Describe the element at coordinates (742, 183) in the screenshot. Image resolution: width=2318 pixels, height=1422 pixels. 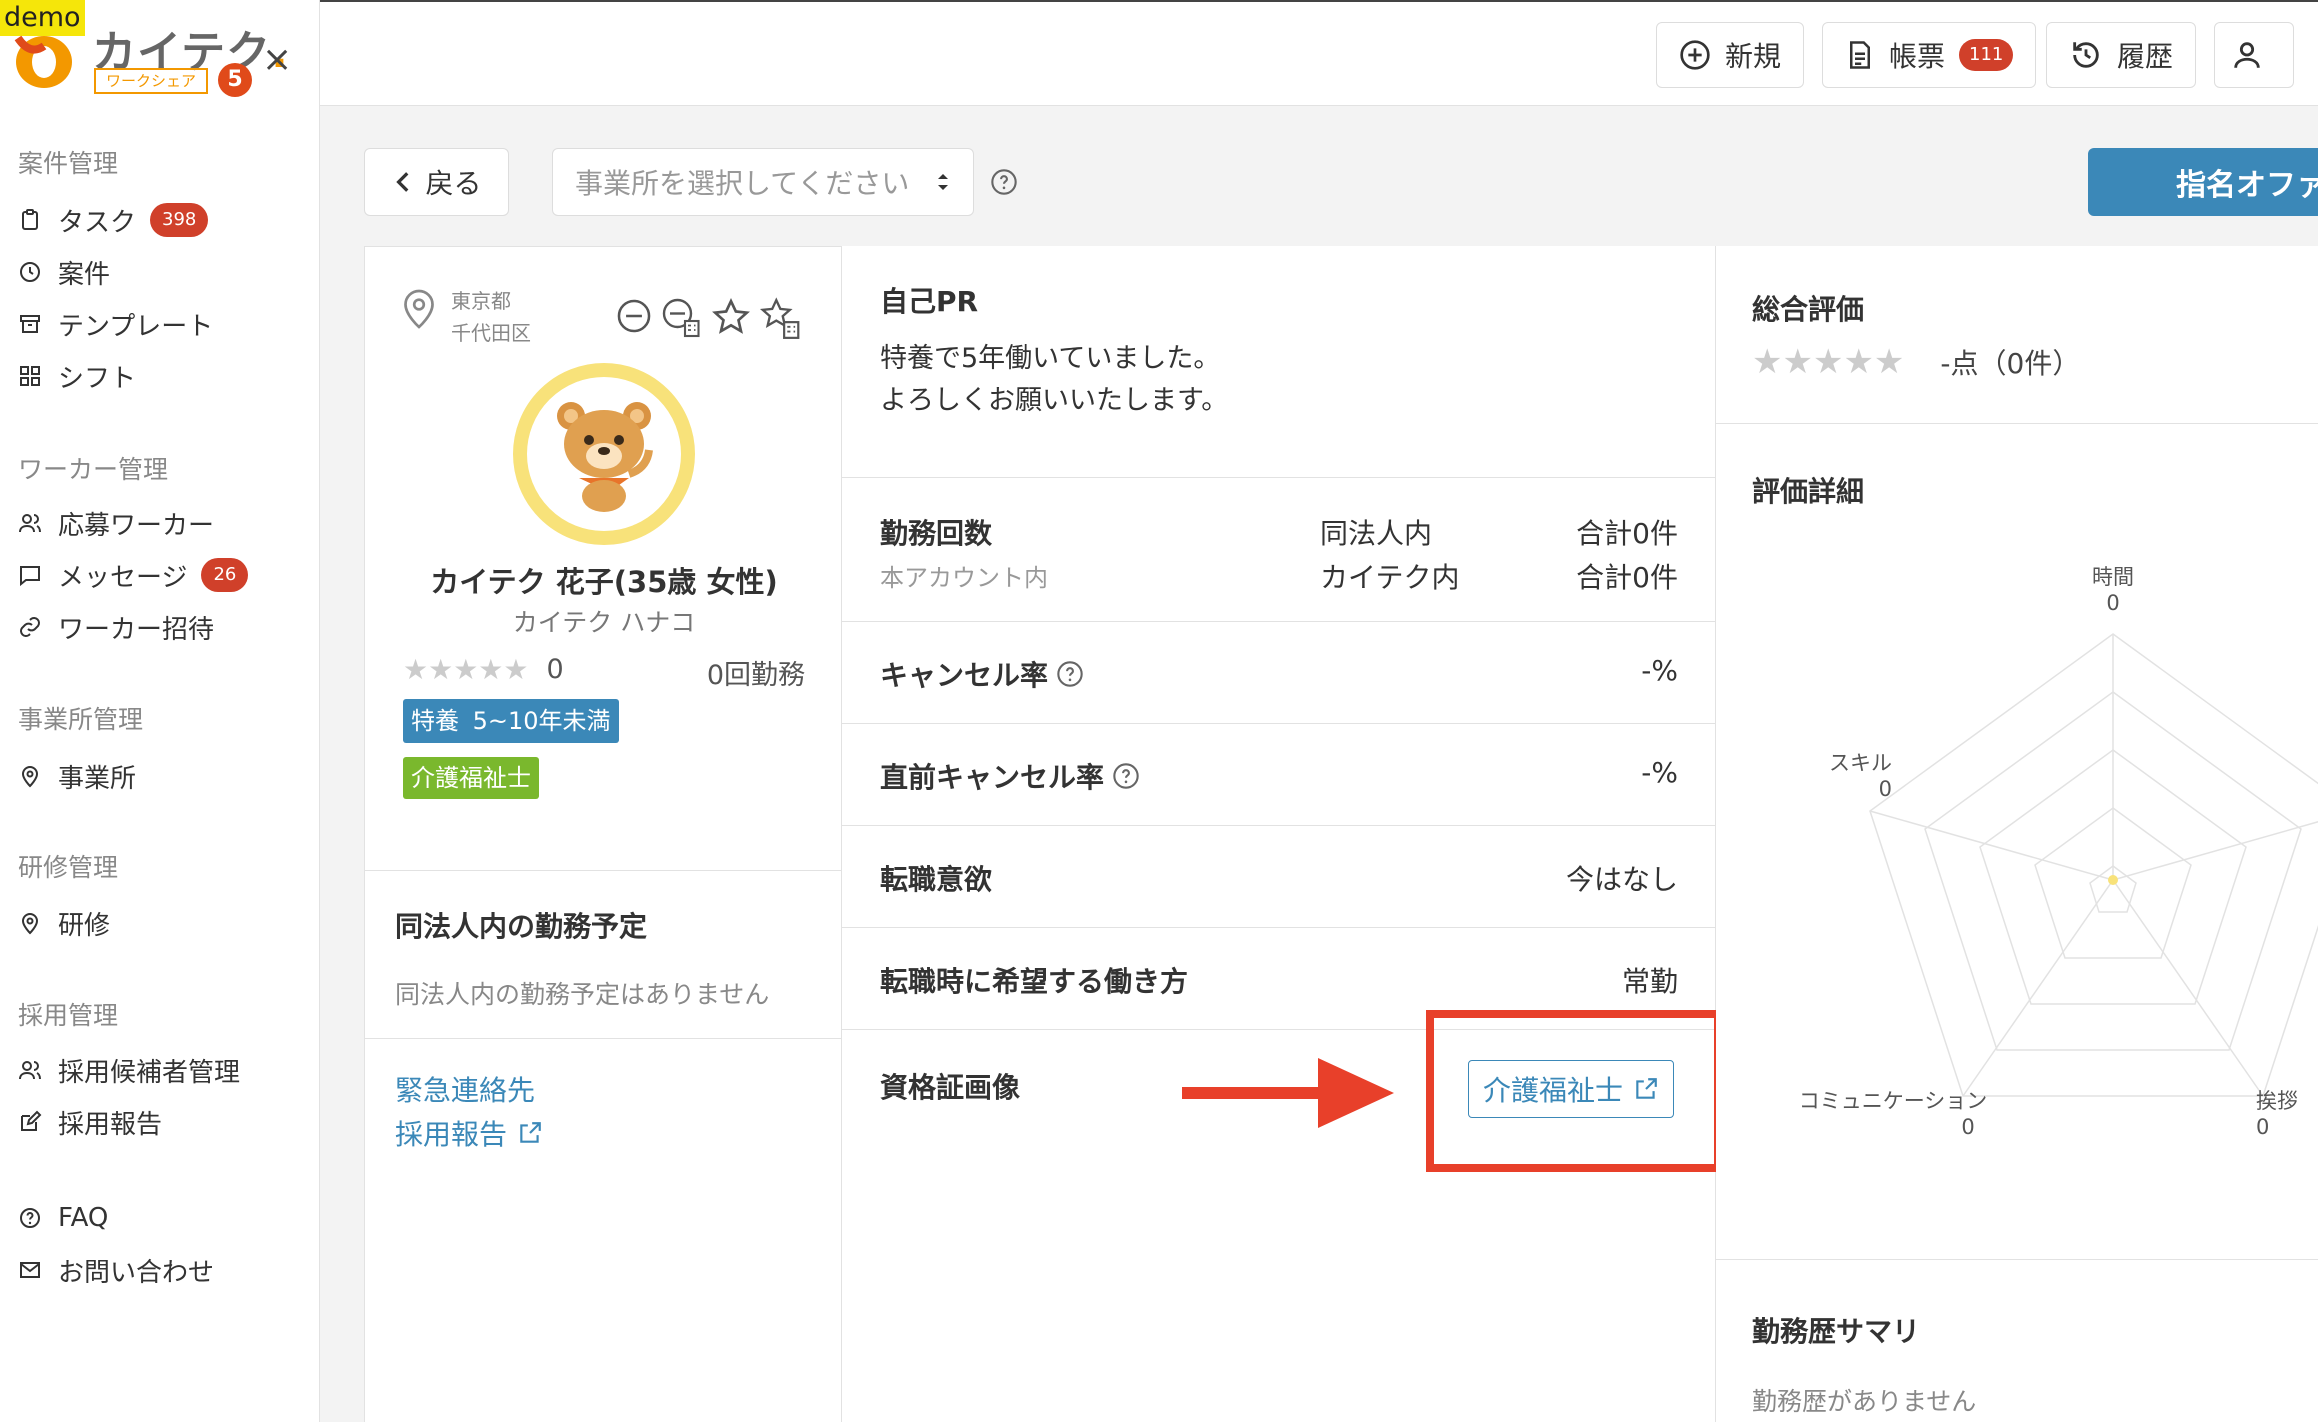
I see `office-select-placeholder: 事業所を選択してください` at that location.